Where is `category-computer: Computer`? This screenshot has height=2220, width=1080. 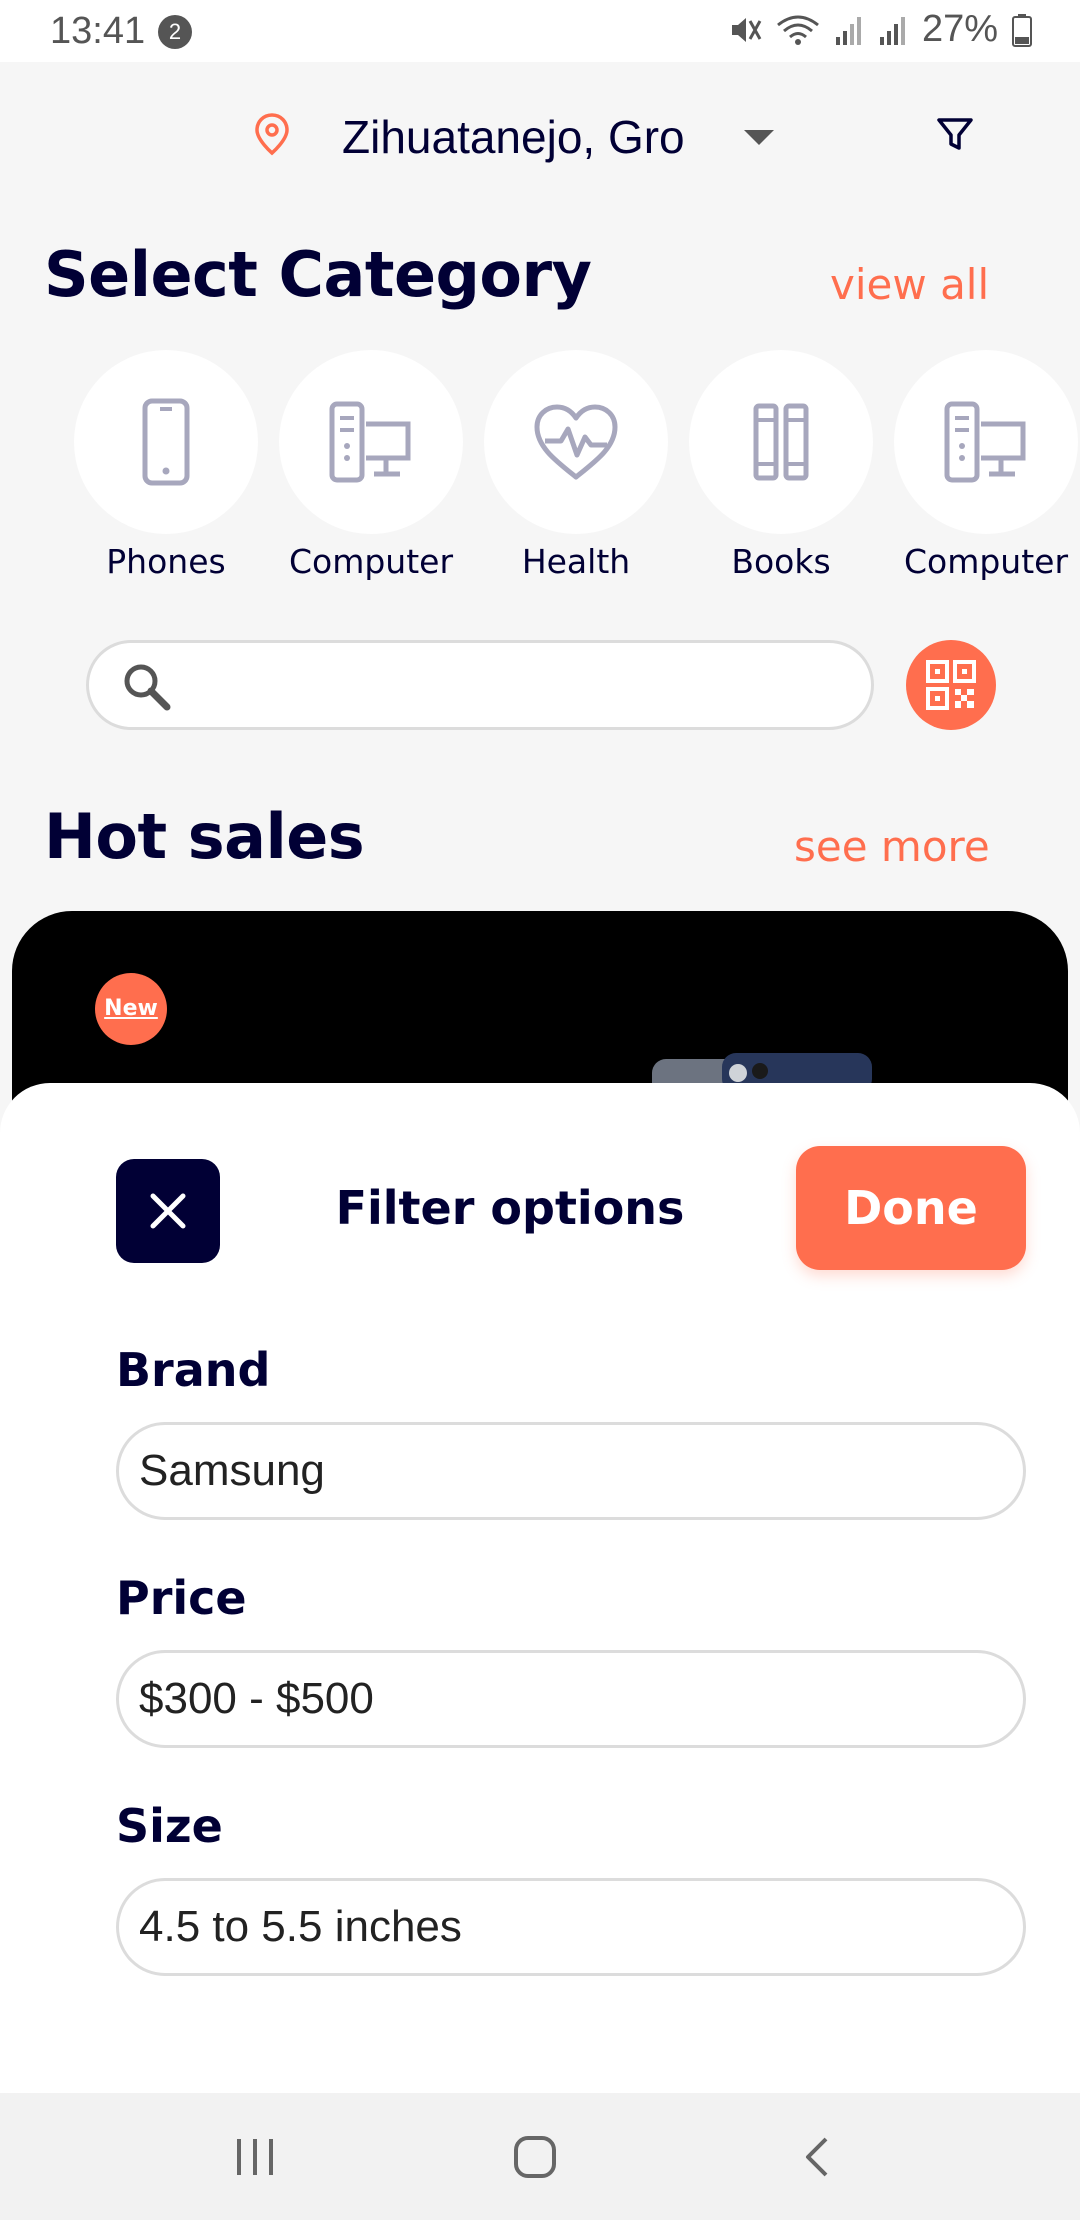
category-computer: Computer is located at coordinates (371, 465).